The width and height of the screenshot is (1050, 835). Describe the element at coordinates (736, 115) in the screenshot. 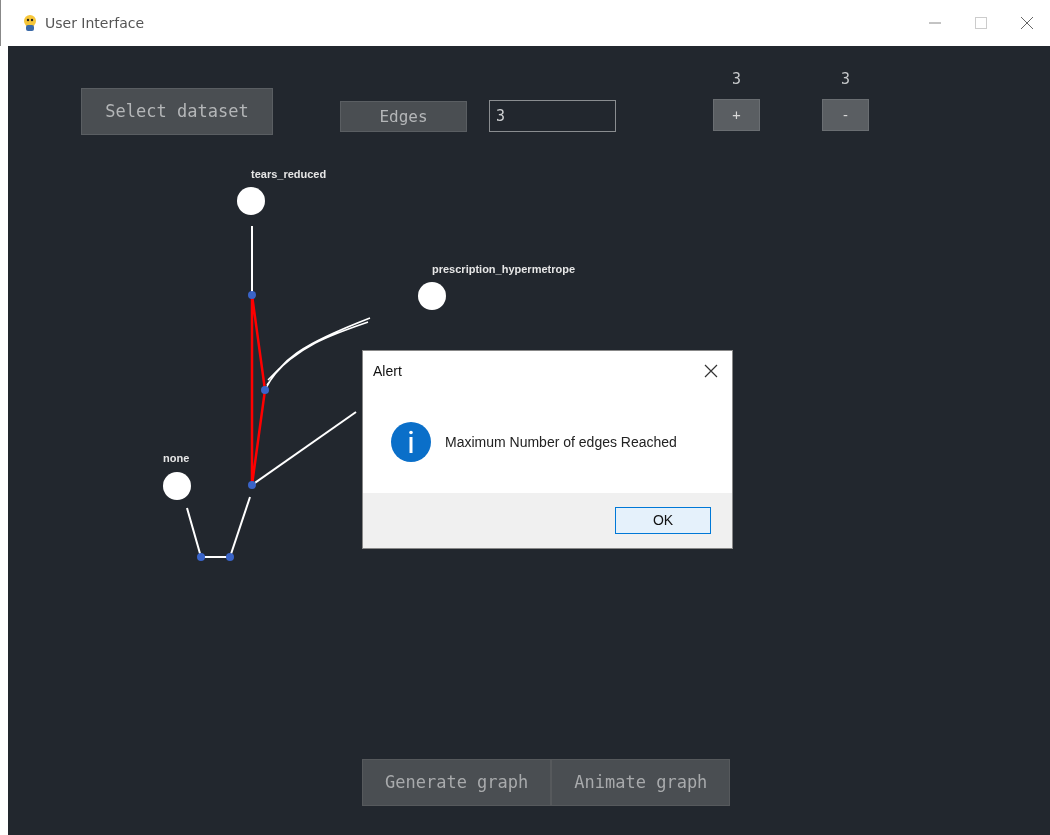

I see `counter-button: +` at that location.